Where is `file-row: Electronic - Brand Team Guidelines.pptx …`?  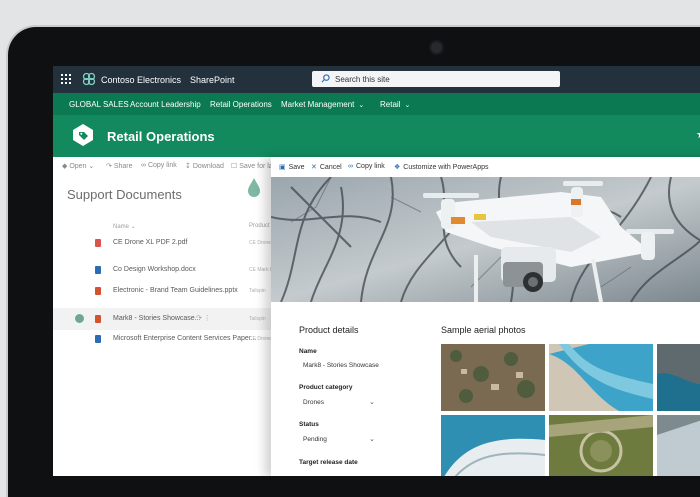
file-row: Electronic - Brand Team Guidelines.pptx … is located at coordinates (163, 291).